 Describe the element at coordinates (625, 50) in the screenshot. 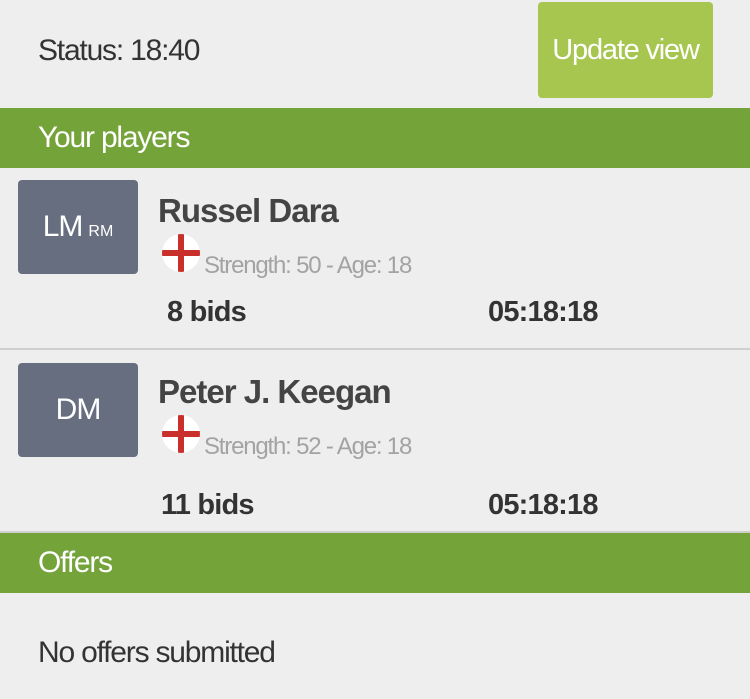

I see `update-view-button: Update view` at that location.